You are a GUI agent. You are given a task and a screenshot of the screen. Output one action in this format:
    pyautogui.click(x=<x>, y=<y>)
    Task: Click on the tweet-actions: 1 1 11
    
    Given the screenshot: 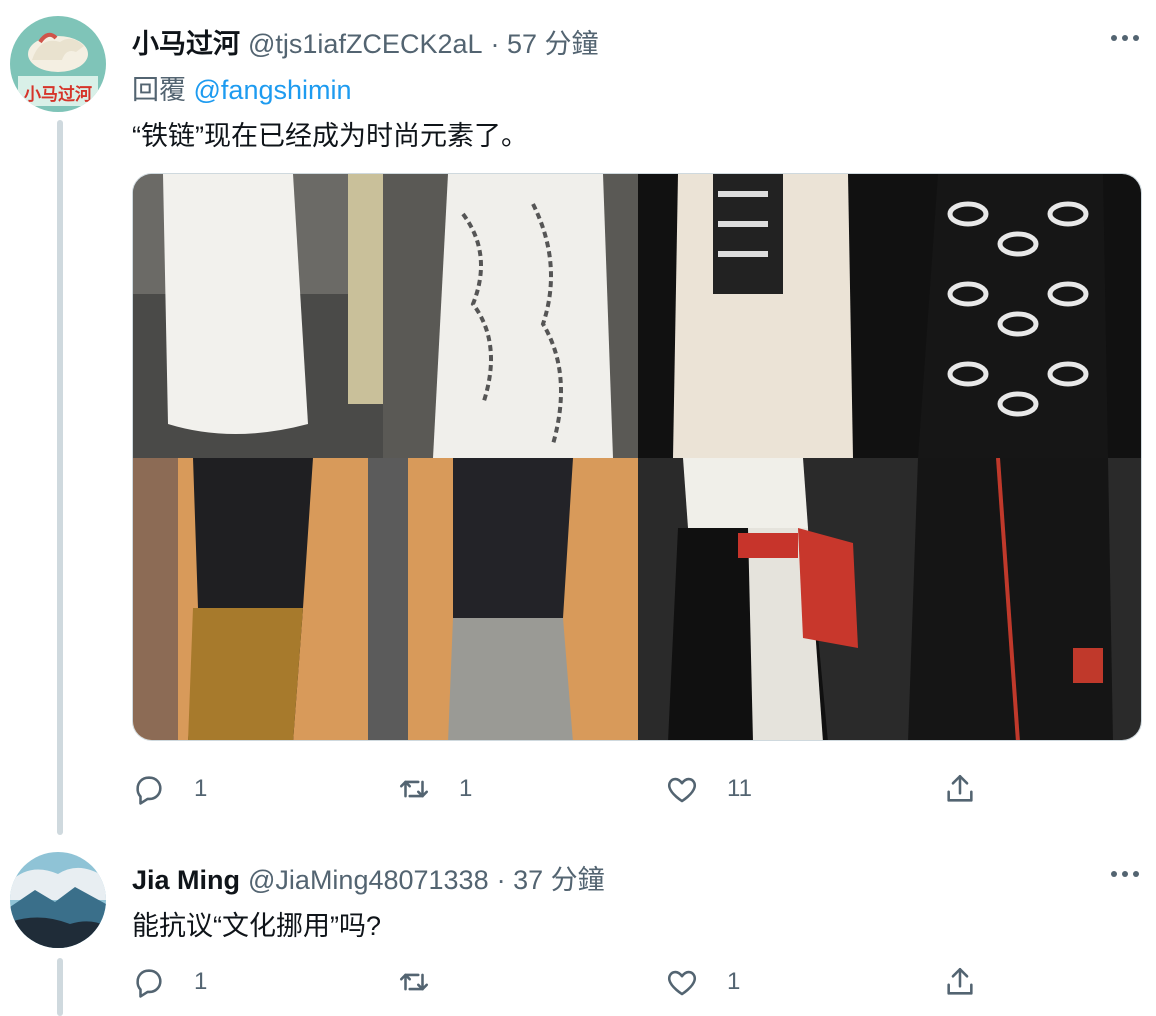 What is the action you would take?
    pyautogui.click(x=562, y=789)
    